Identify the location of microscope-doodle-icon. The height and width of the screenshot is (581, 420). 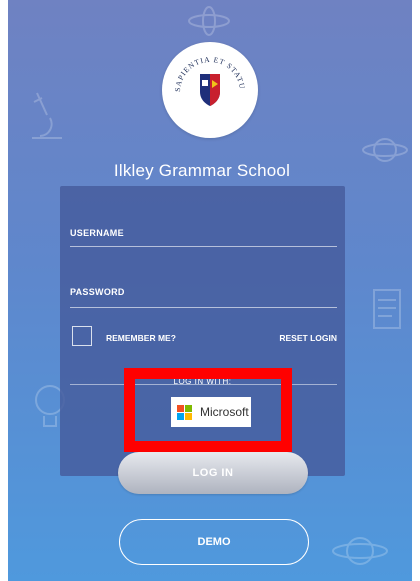
(47, 115).